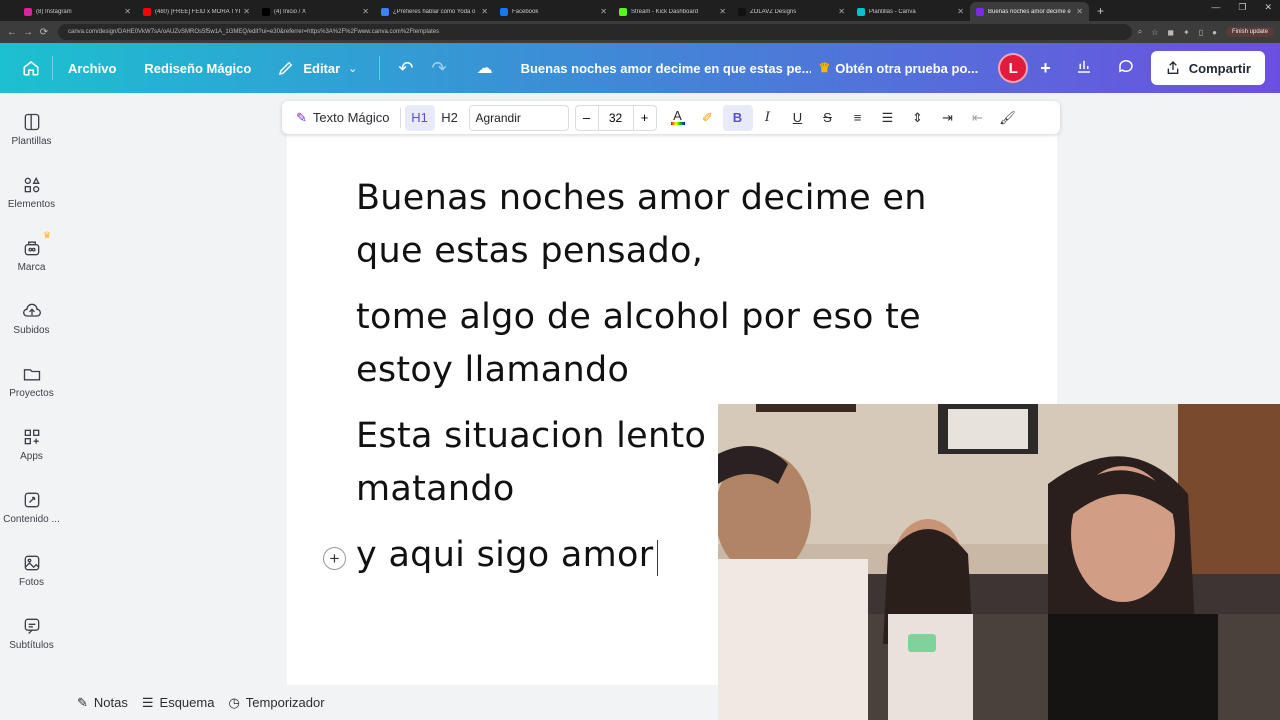  I want to click on zoom-icon: ⌕, so click(1140, 32).